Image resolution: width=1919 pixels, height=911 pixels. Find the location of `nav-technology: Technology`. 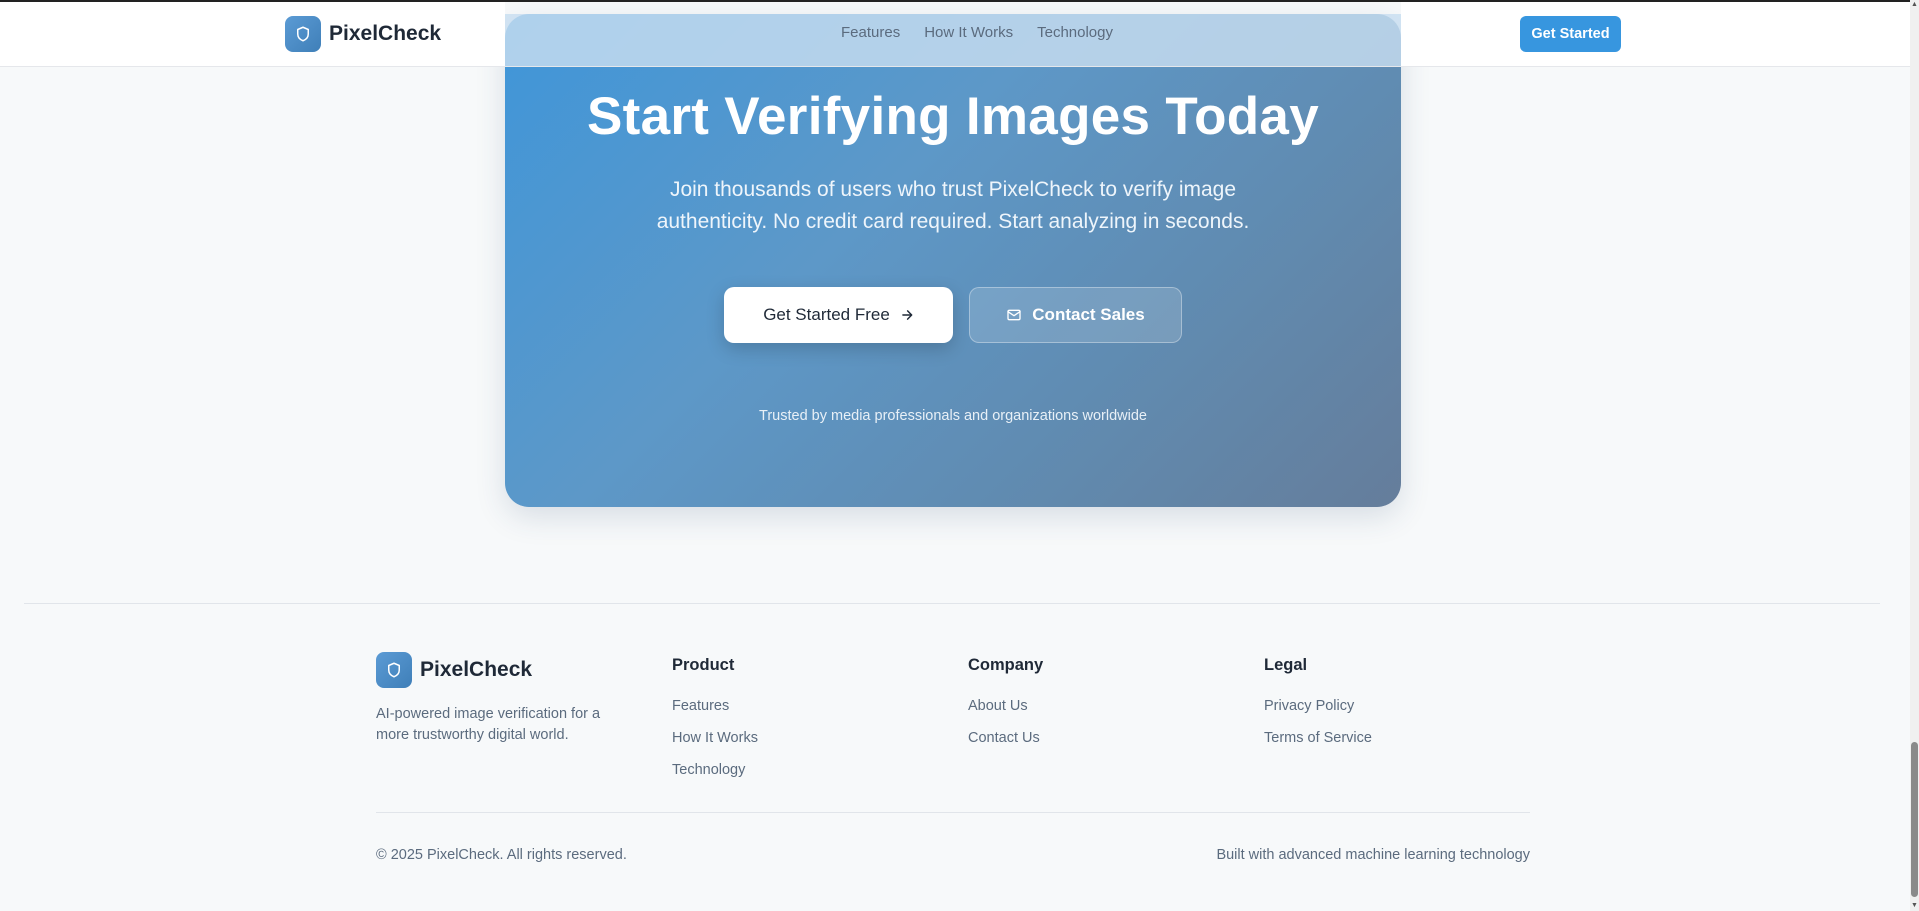

nav-technology: Technology is located at coordinates (1075, 32).